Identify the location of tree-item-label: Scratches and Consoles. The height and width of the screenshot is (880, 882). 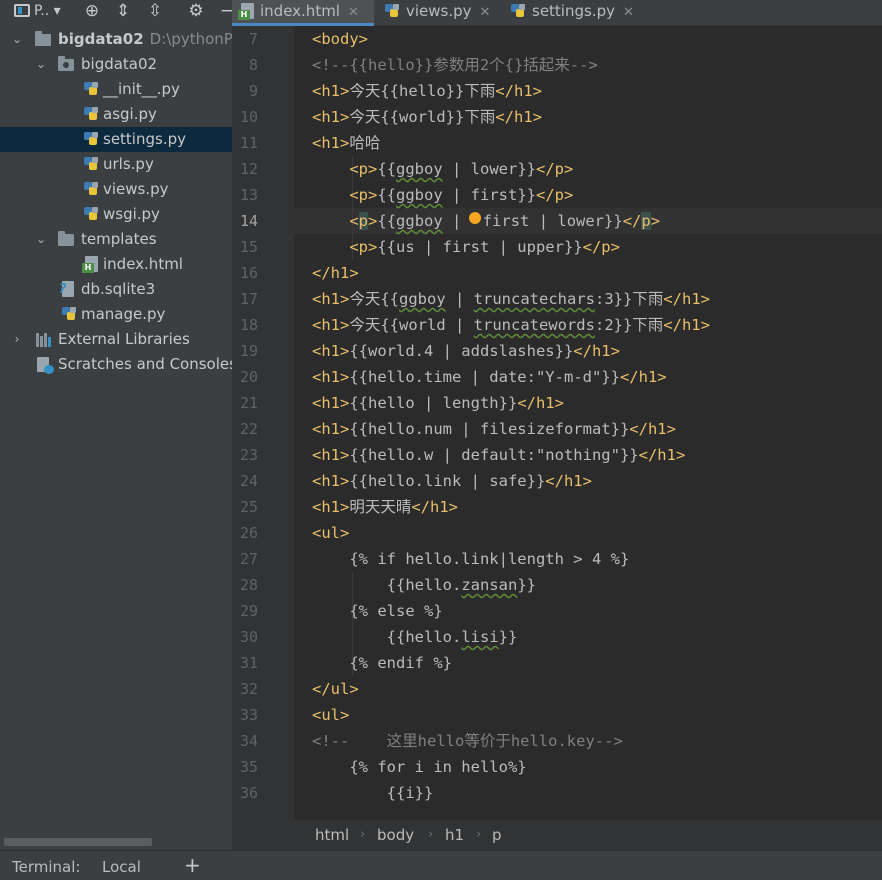
(145, 364).